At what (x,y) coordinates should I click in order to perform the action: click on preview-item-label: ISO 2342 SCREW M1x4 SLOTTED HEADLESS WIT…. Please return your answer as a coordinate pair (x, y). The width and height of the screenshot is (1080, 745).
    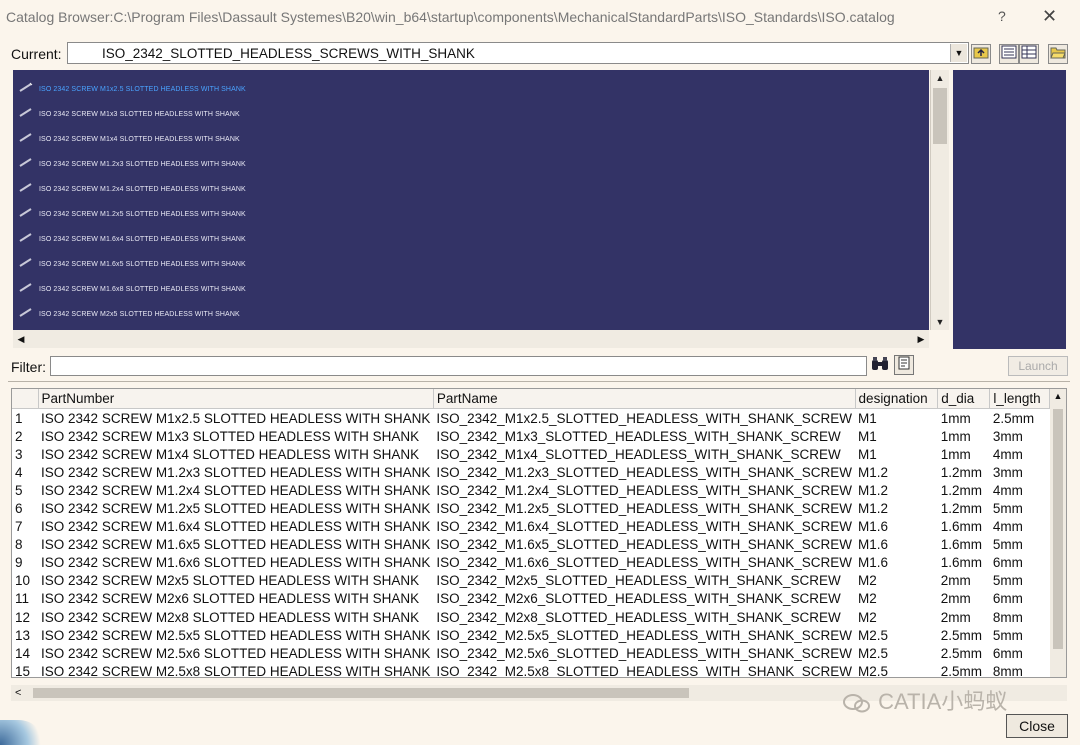
    Looking at the image, I should click on (139, 139).